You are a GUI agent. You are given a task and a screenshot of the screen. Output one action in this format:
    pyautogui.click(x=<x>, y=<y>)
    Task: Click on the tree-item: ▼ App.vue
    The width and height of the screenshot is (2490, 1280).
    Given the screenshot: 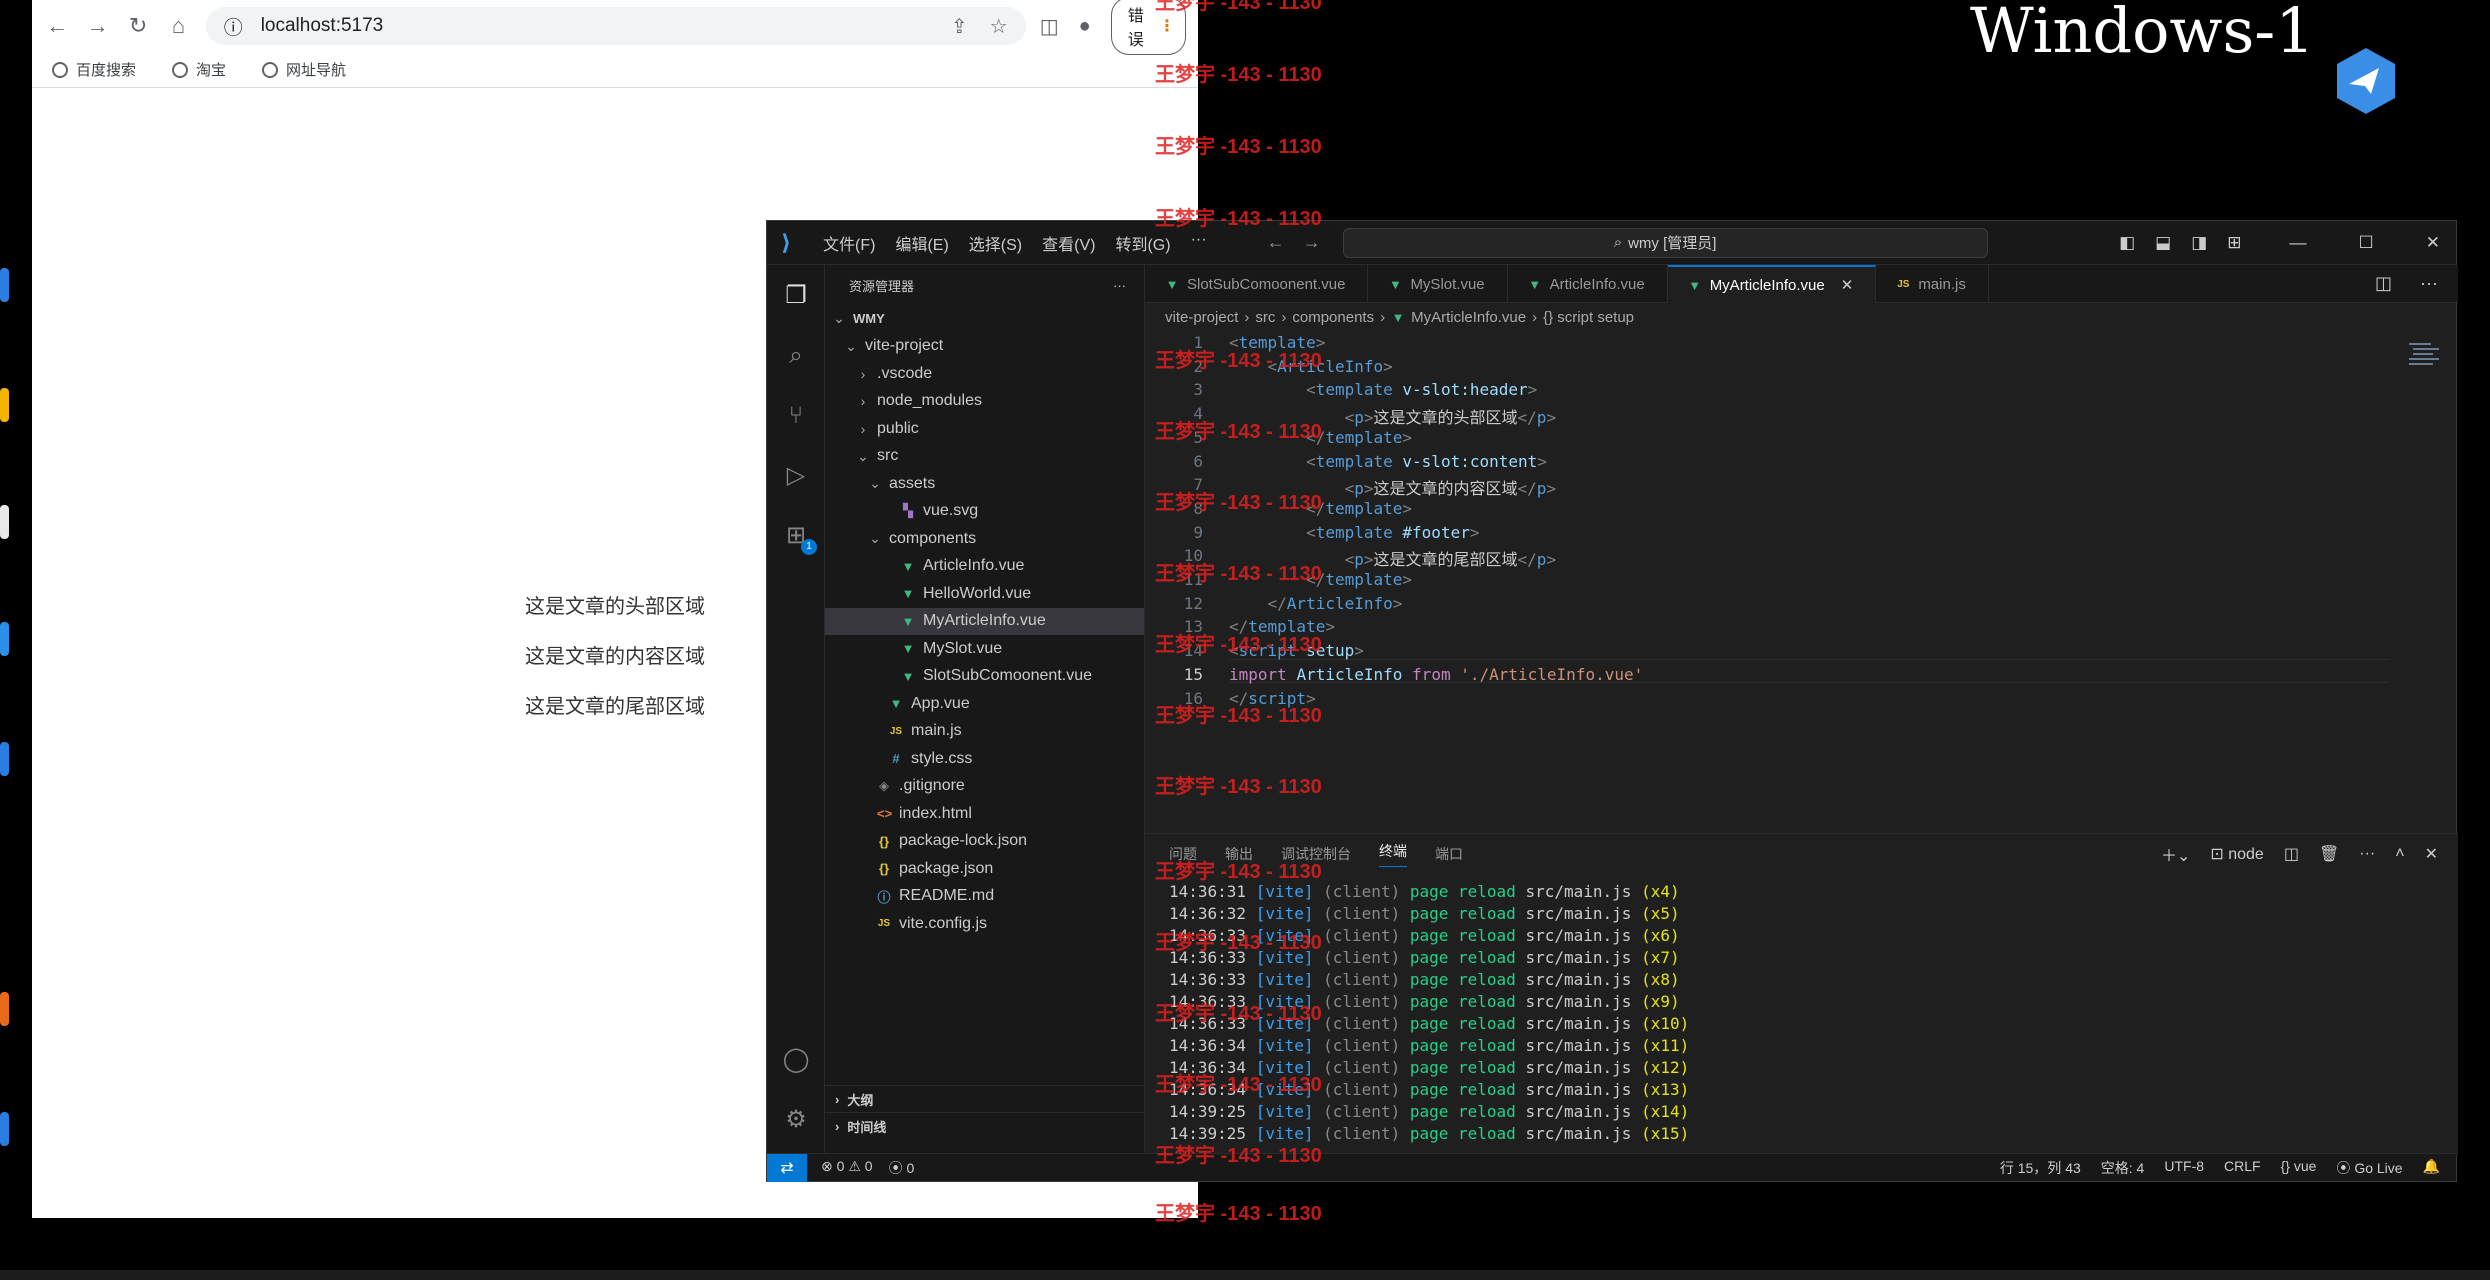 What is the action you would take?
    pyautogui.click(x=984, y=704)
    